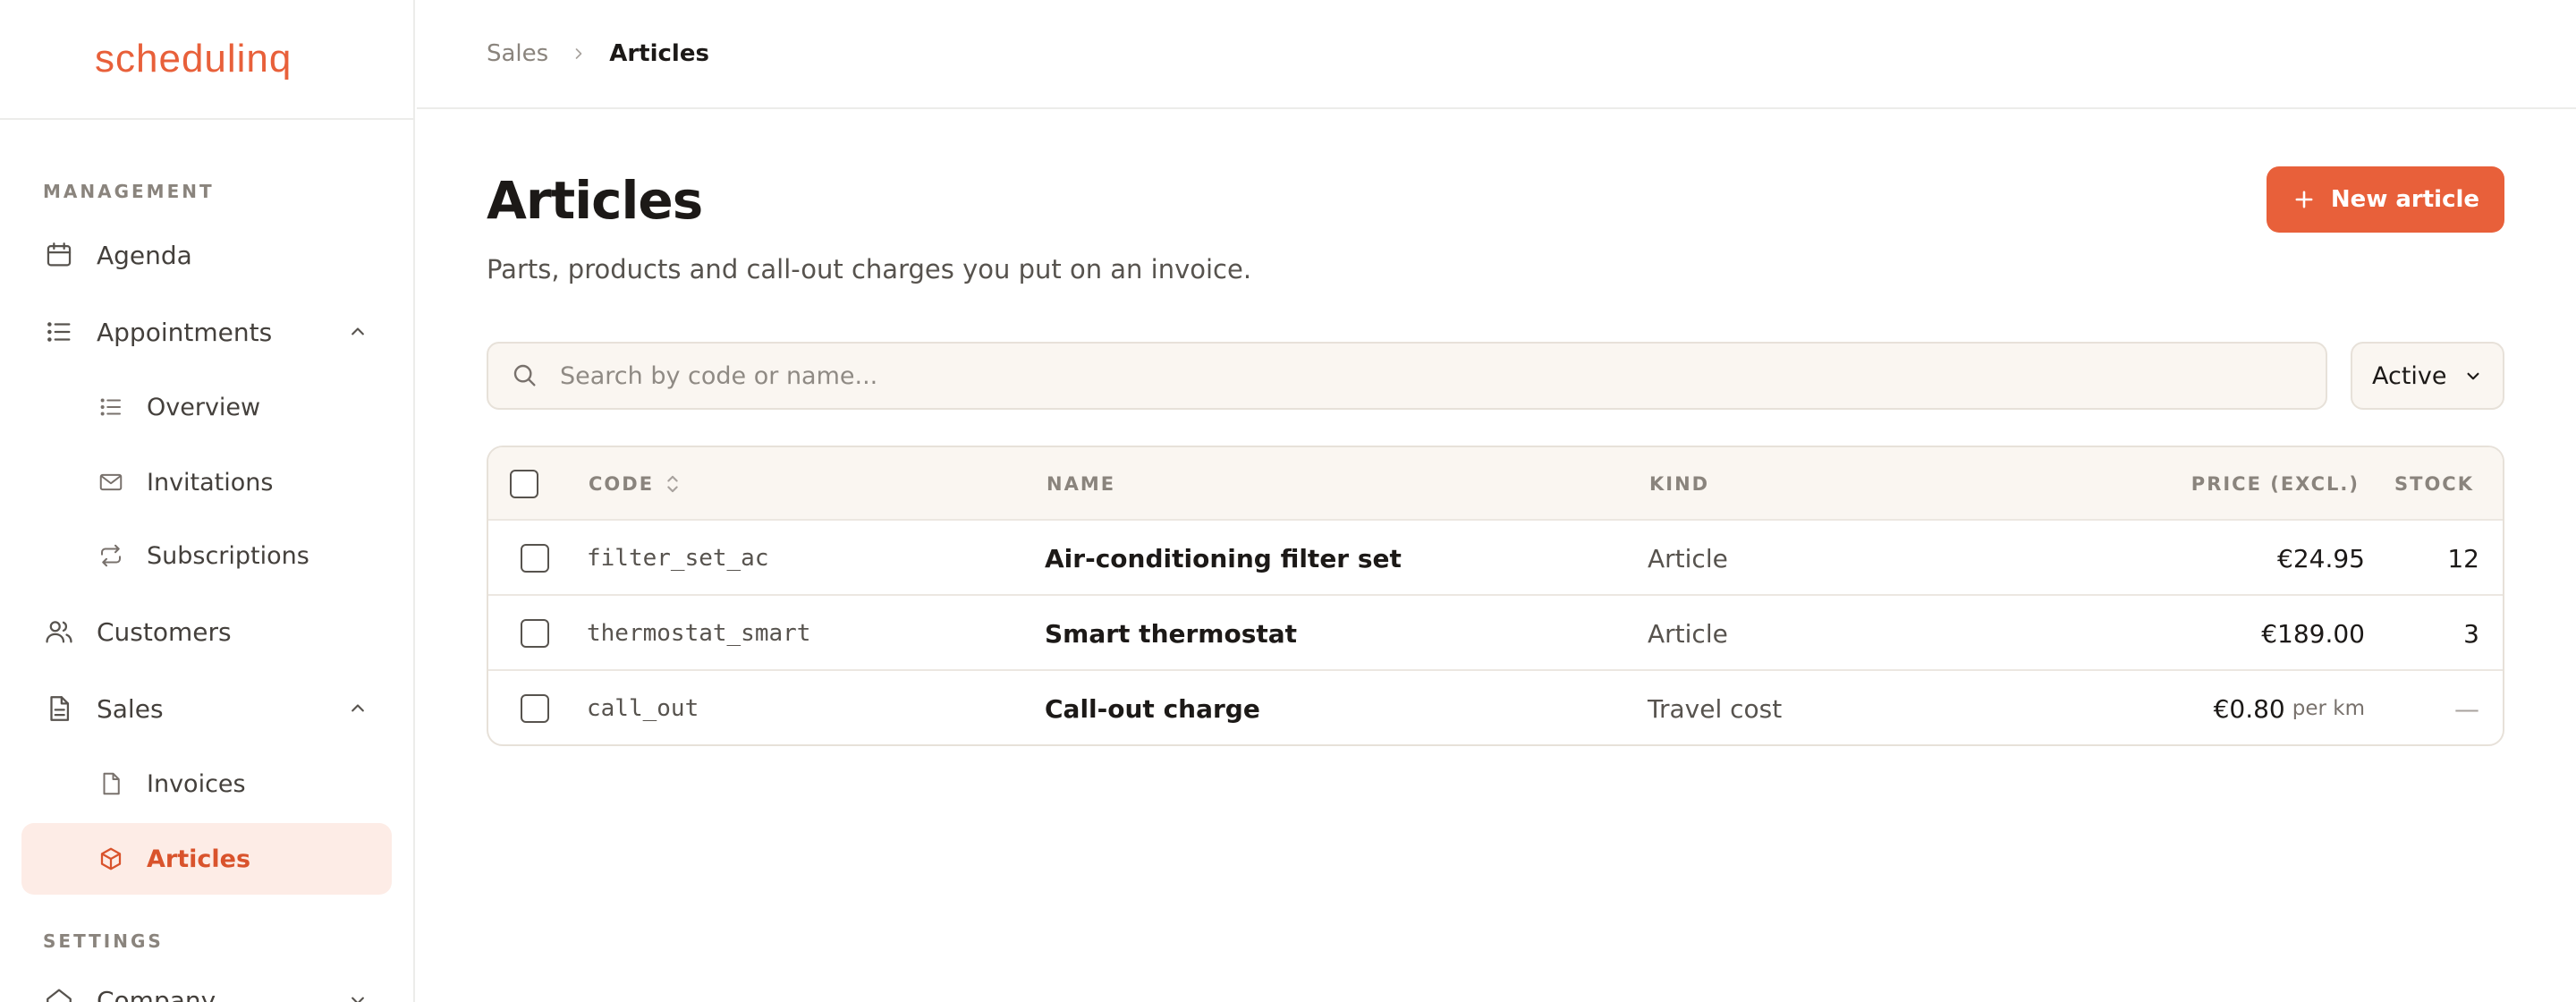 The height and width of the screenshot is (1002, 2576). Describe the element at coordinates (2463, 558) in the screenshot. I see `cell-stock: 12` at that location.